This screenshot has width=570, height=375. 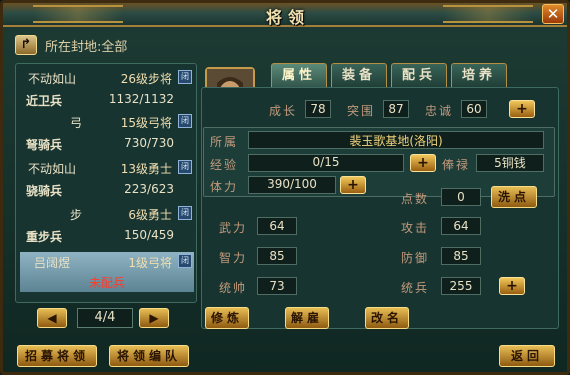 What do you see at coordinates (76, 215) in the screenshot?
I see `general-name: 步` at bounding box center [76, 215].